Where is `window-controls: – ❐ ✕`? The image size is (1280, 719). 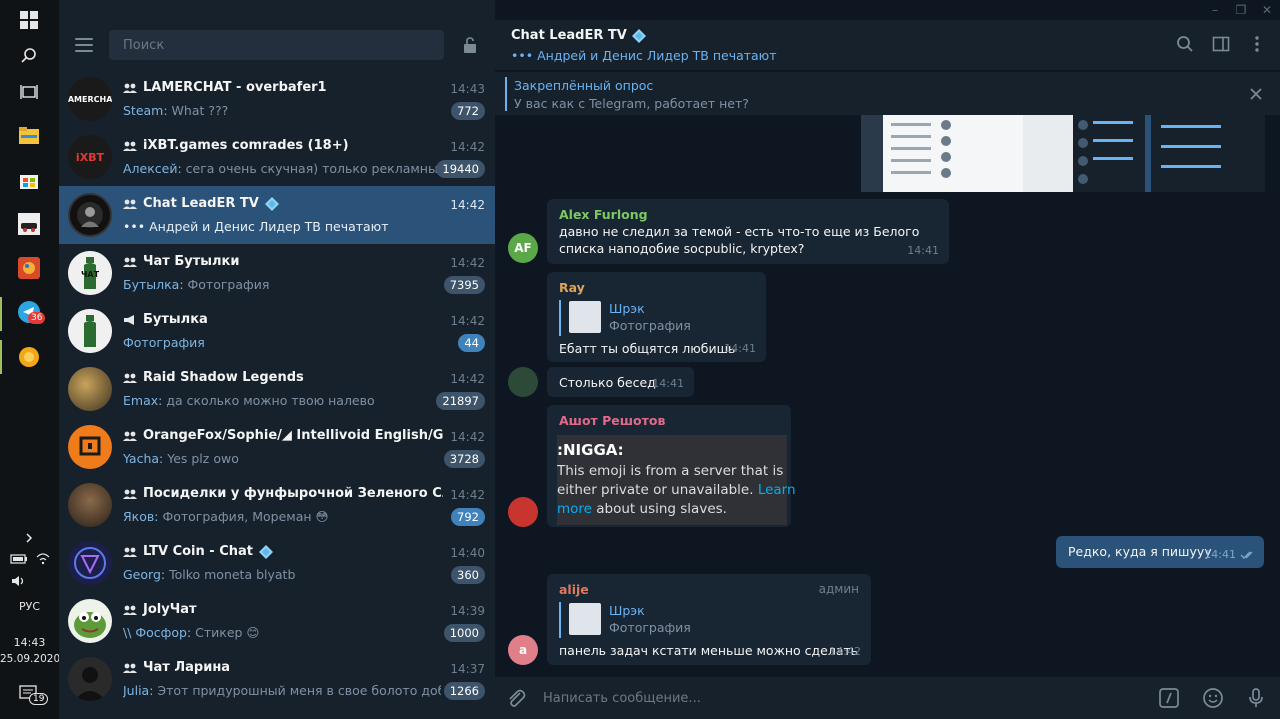 window-controls: – ❐ ✕ is located at coordinates (1241, 10).